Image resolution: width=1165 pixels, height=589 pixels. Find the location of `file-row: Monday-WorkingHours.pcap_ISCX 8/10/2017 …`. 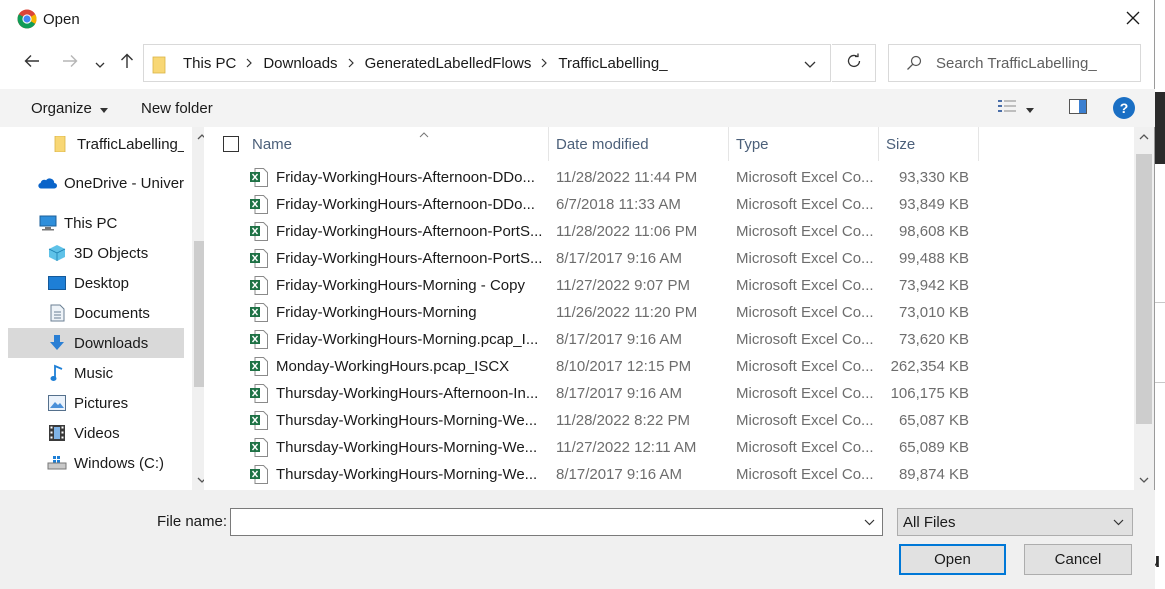

file-row: Monday-WorkingHours.pcap_ISCX 8/10/2017 … is located at coordinates (669, 366).